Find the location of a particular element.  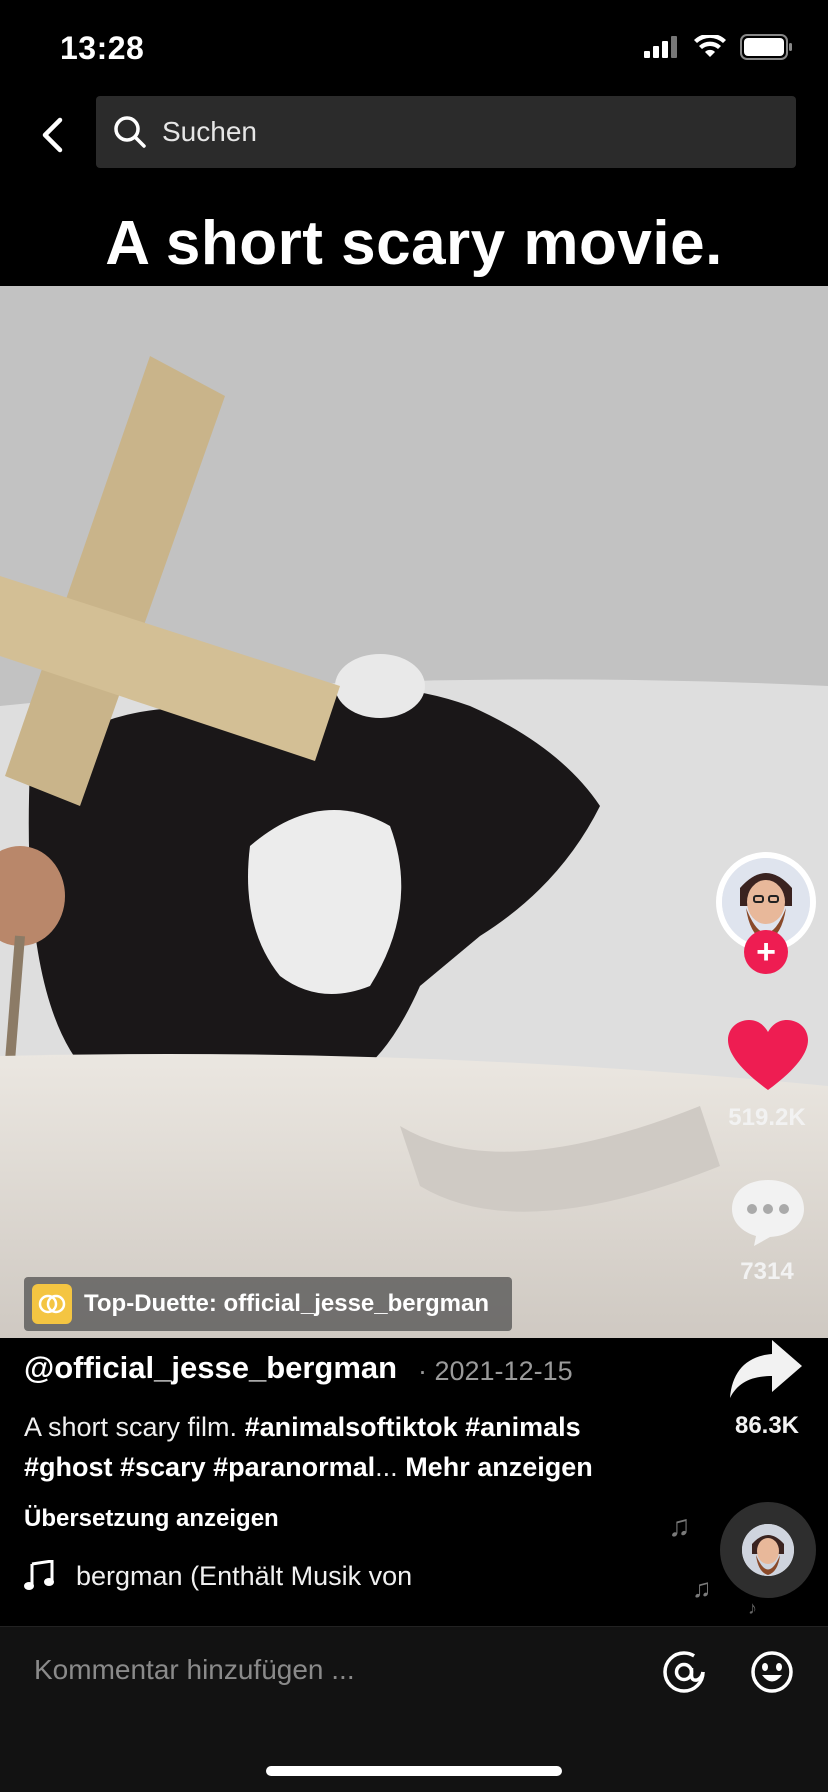

show-more-link: Mehr anzeigen is located at coordinates (499, 1467).